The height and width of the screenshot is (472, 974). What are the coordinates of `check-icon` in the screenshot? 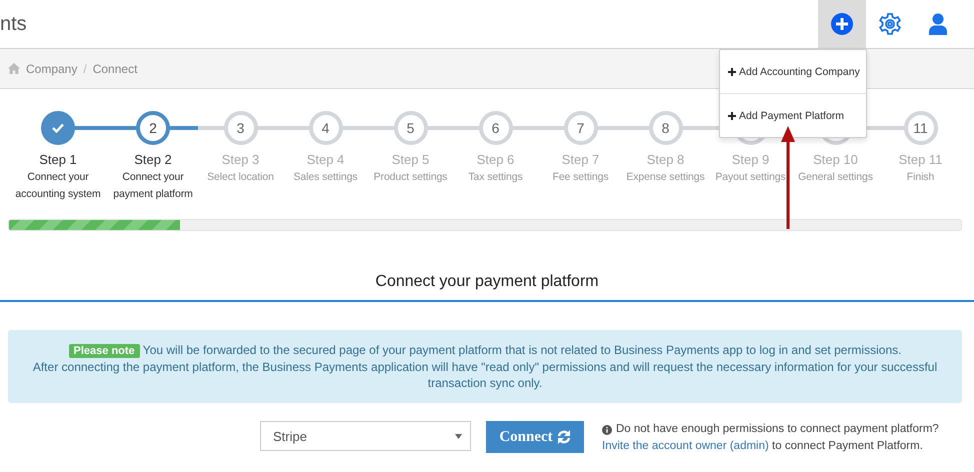 It's located at (58, 128).